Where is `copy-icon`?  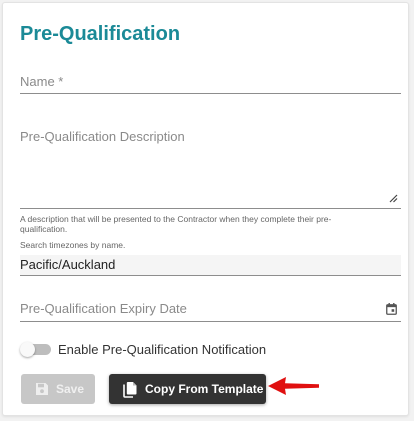
copy-icon is located at coordinates (130, 389).